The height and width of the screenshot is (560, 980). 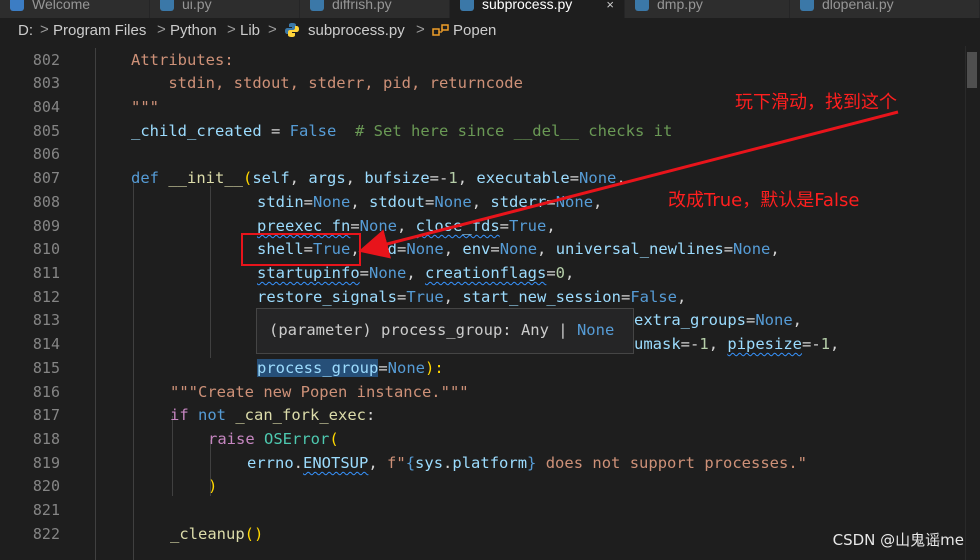 I want to click on annotation-change-hint: 改成True，默认是False, so click(x=764, y=200).